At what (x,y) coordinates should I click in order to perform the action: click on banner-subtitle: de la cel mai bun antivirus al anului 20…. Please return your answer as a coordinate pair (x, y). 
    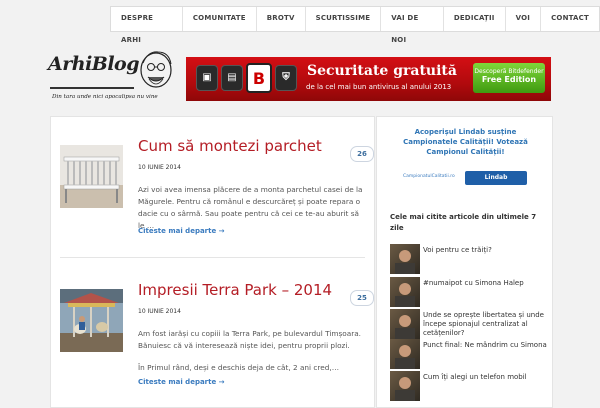
    Looking at the image, I should click on (379, 87).